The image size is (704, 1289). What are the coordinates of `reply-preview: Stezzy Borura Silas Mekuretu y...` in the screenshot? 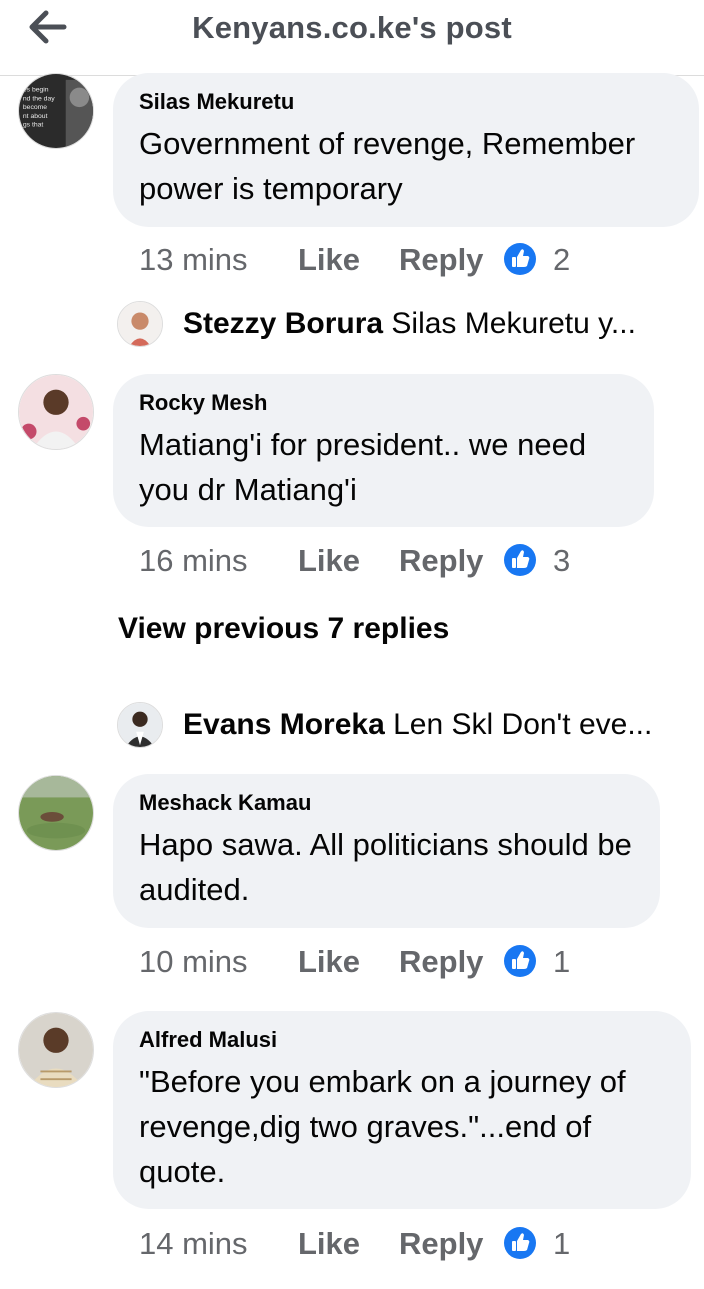 It's located at (409, 324).